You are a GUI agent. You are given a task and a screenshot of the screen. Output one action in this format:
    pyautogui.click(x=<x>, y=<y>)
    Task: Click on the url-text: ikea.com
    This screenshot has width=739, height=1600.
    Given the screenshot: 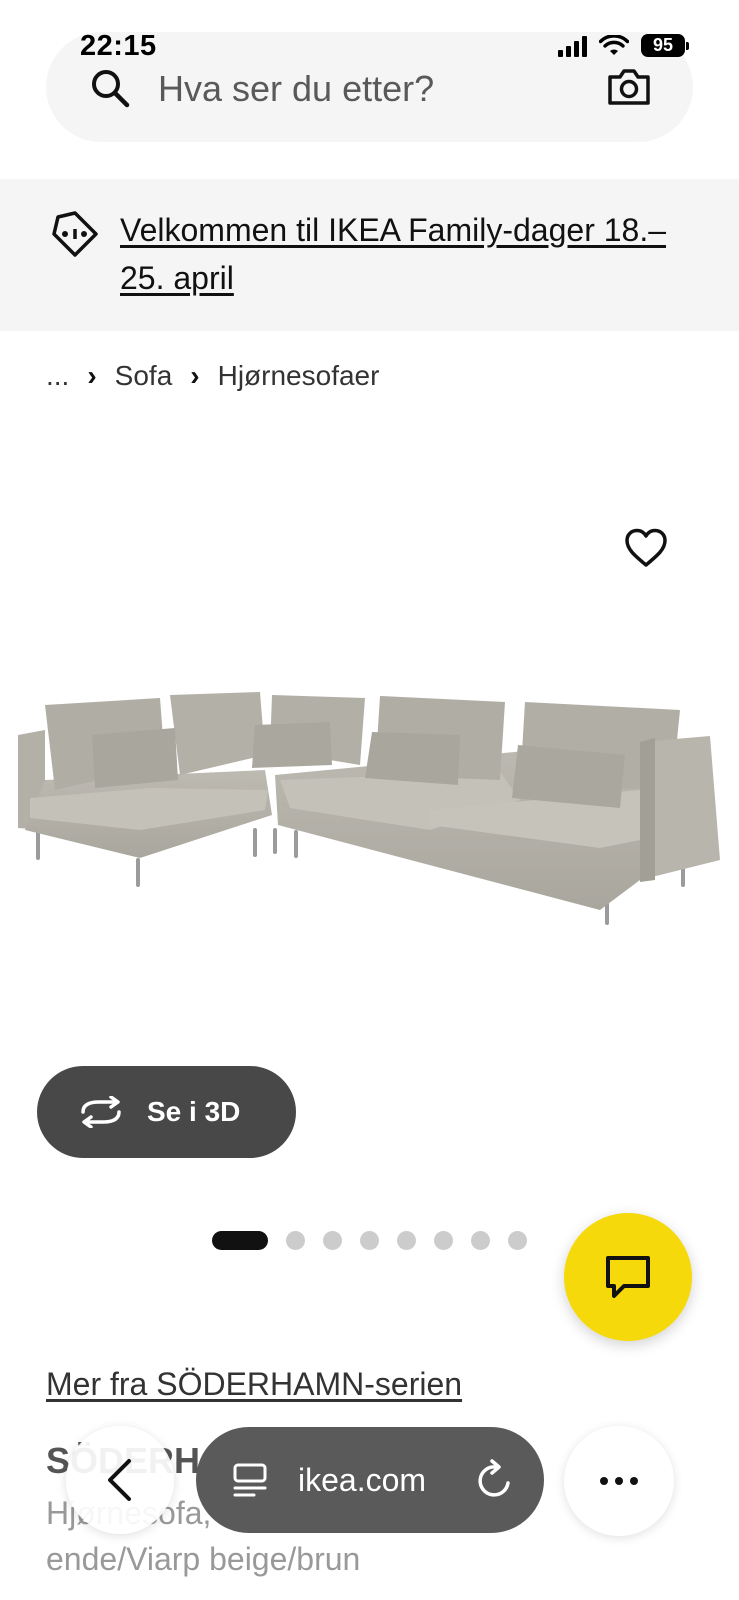 What is the action you would take?
    pyautogui.click(x=362, y=1479)
    